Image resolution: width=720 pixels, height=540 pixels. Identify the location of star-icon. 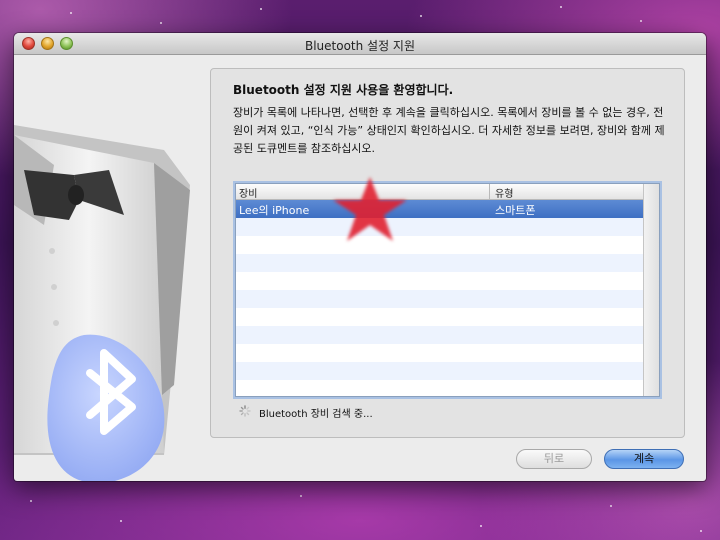
(370, 209).